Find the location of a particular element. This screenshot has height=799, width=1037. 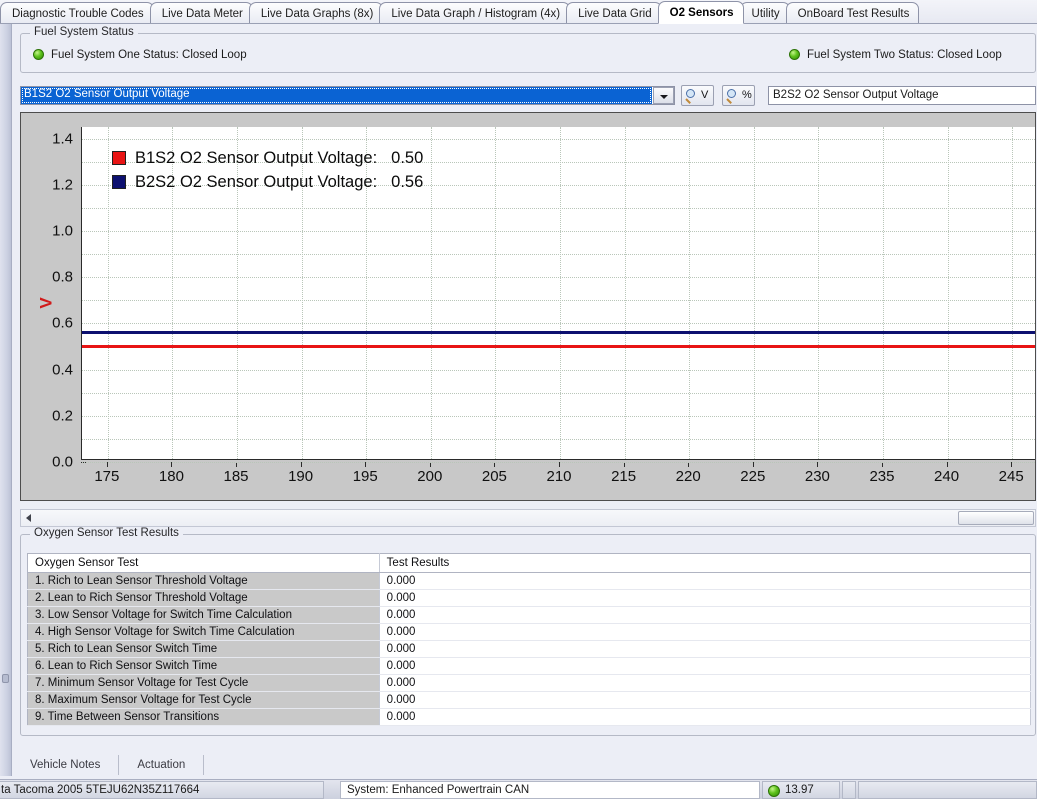

tab-label: Utility is located at coordinates (765, 14).